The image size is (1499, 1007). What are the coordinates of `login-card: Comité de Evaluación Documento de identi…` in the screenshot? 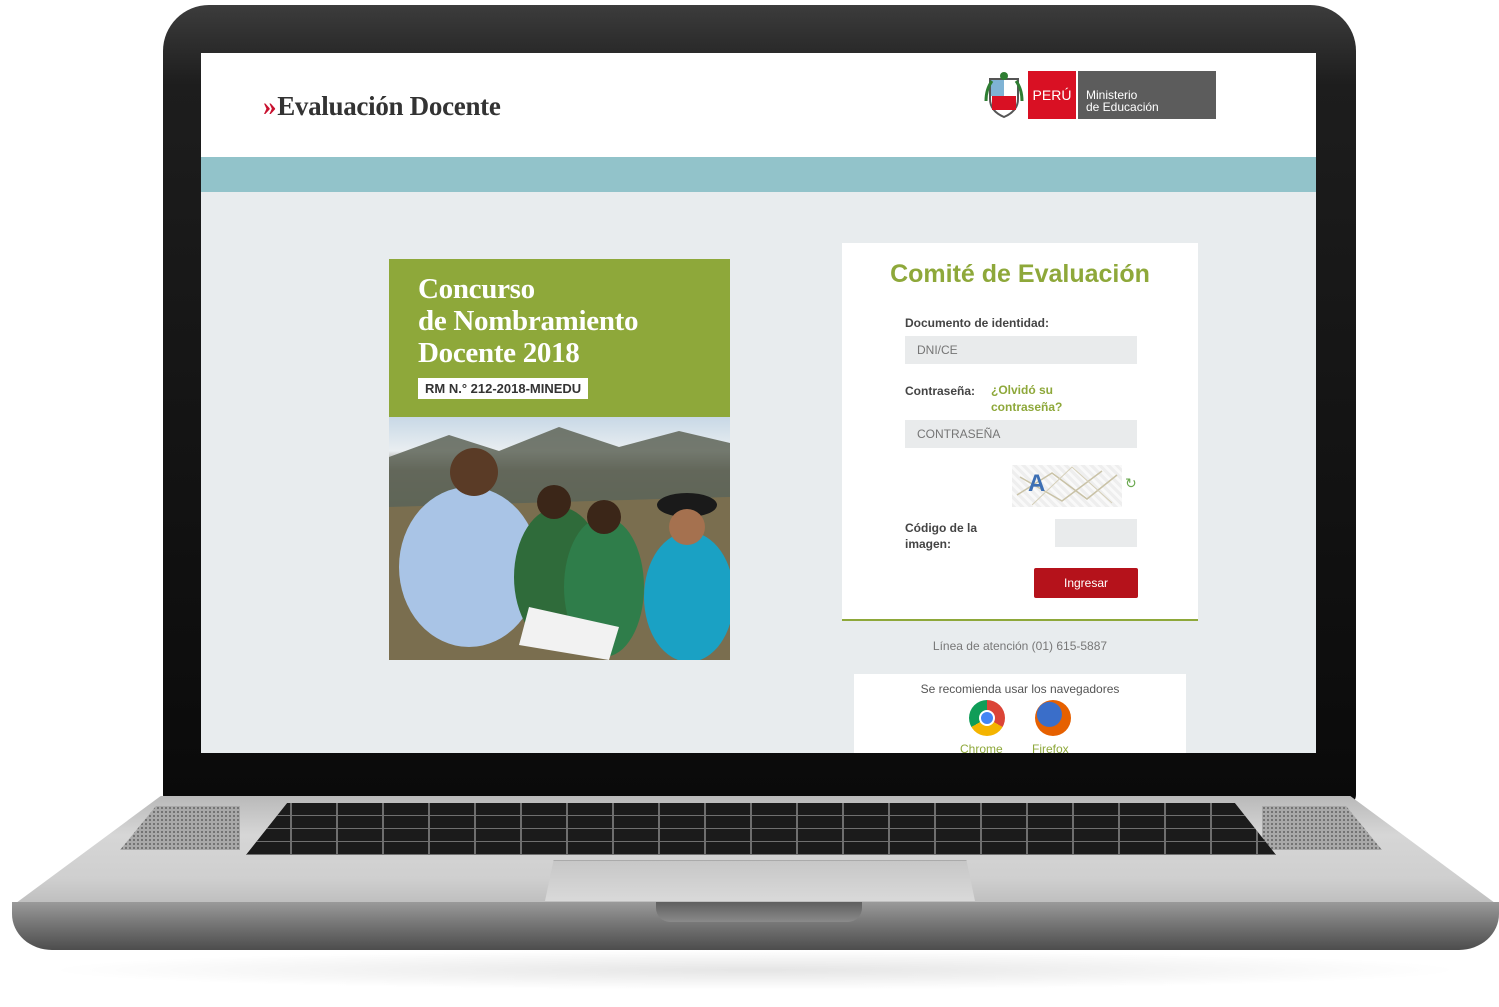 It's located at (1020, 432).